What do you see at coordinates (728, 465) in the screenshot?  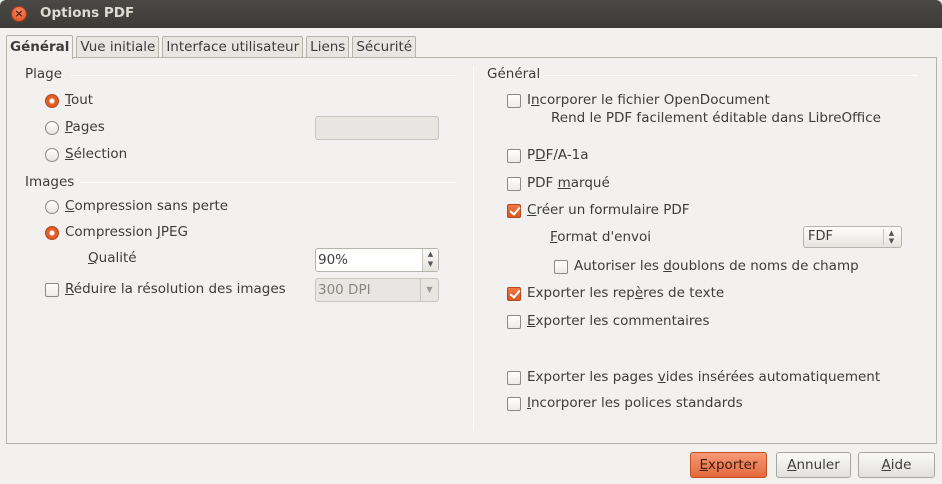 I see `exporter-button: Exporter` at bounding box center [728, 465].